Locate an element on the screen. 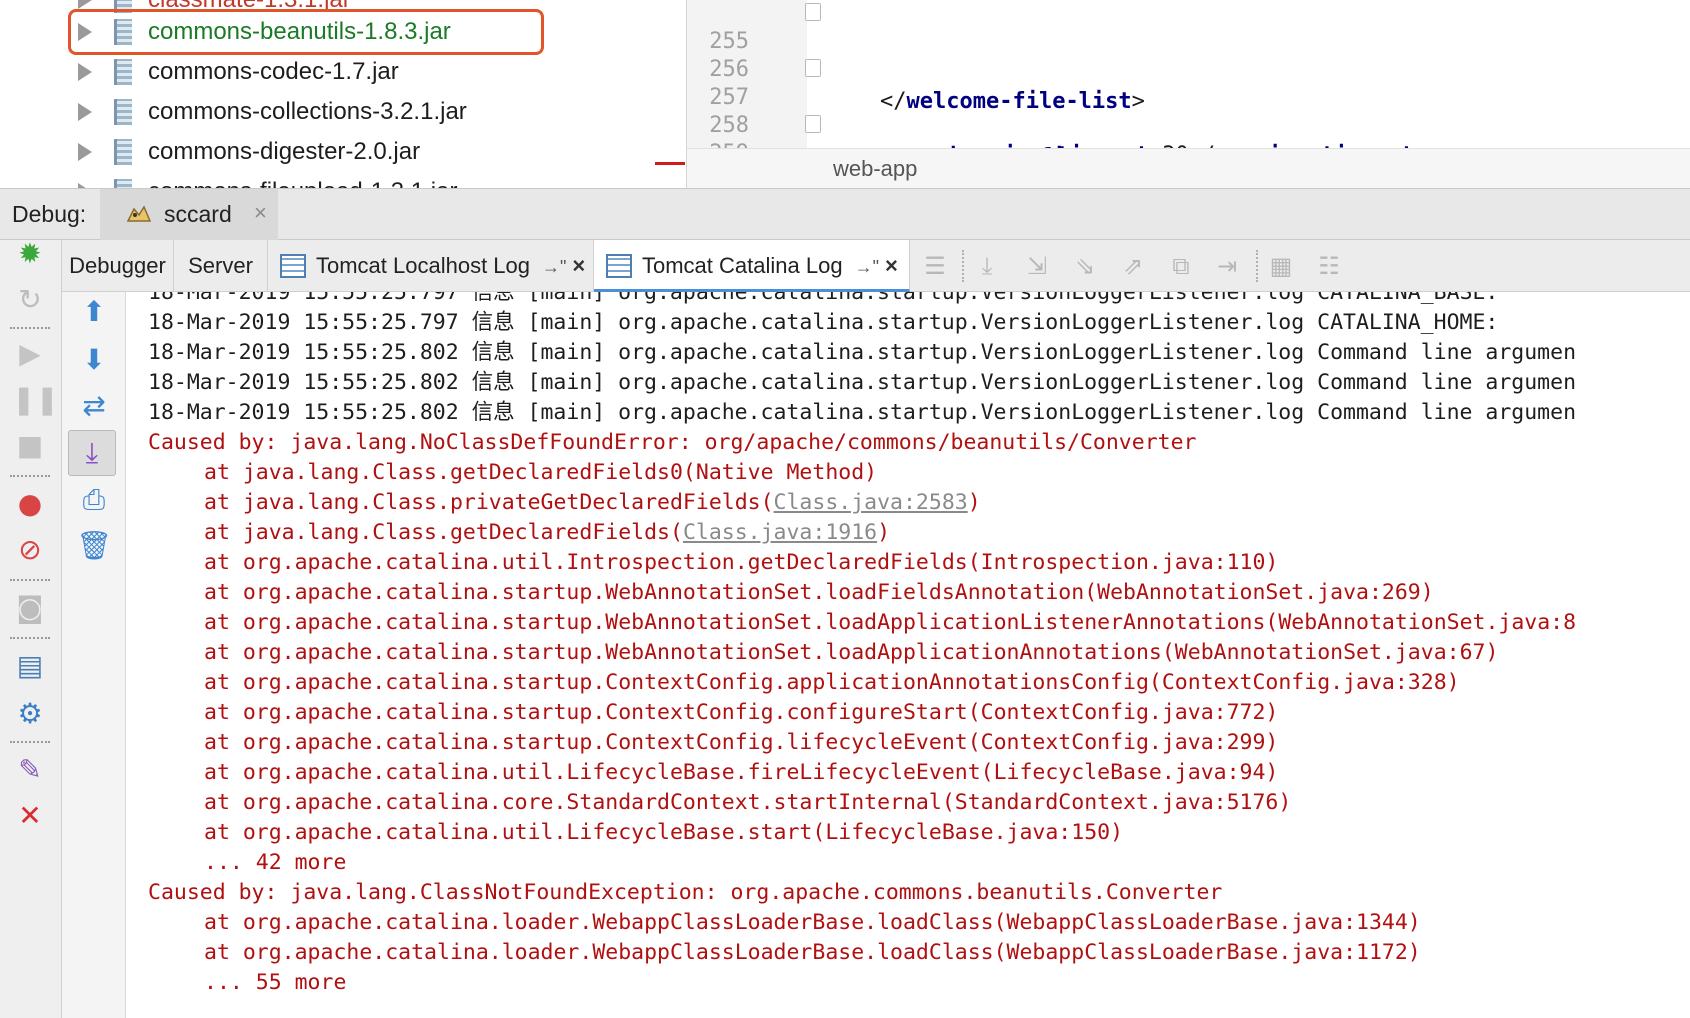 This screenshot has height=1018, width=1690. tree-item: commons-digester-2.0.jar is located at coordinates (249, 152).